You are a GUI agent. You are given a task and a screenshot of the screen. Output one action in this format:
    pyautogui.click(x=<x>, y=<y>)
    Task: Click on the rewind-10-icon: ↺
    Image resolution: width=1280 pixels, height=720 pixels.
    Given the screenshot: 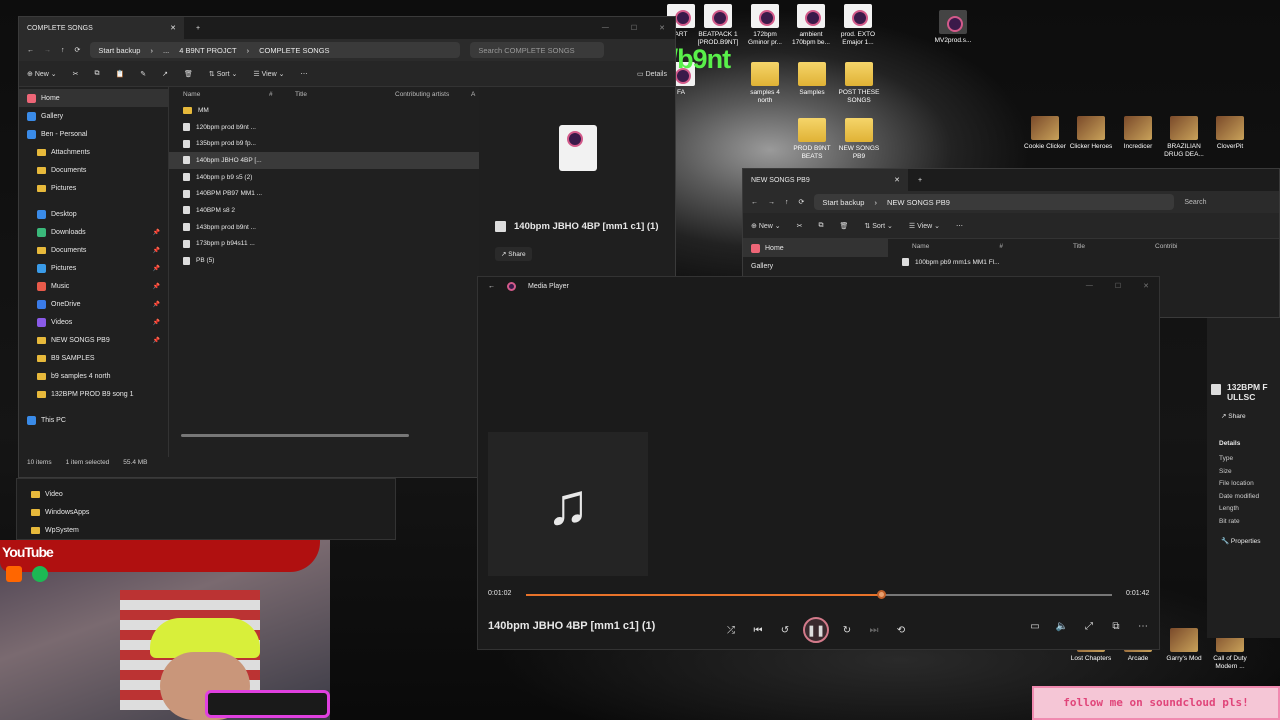 What is the action you would take?
    pyautogui.click(x=785, y=630)
    